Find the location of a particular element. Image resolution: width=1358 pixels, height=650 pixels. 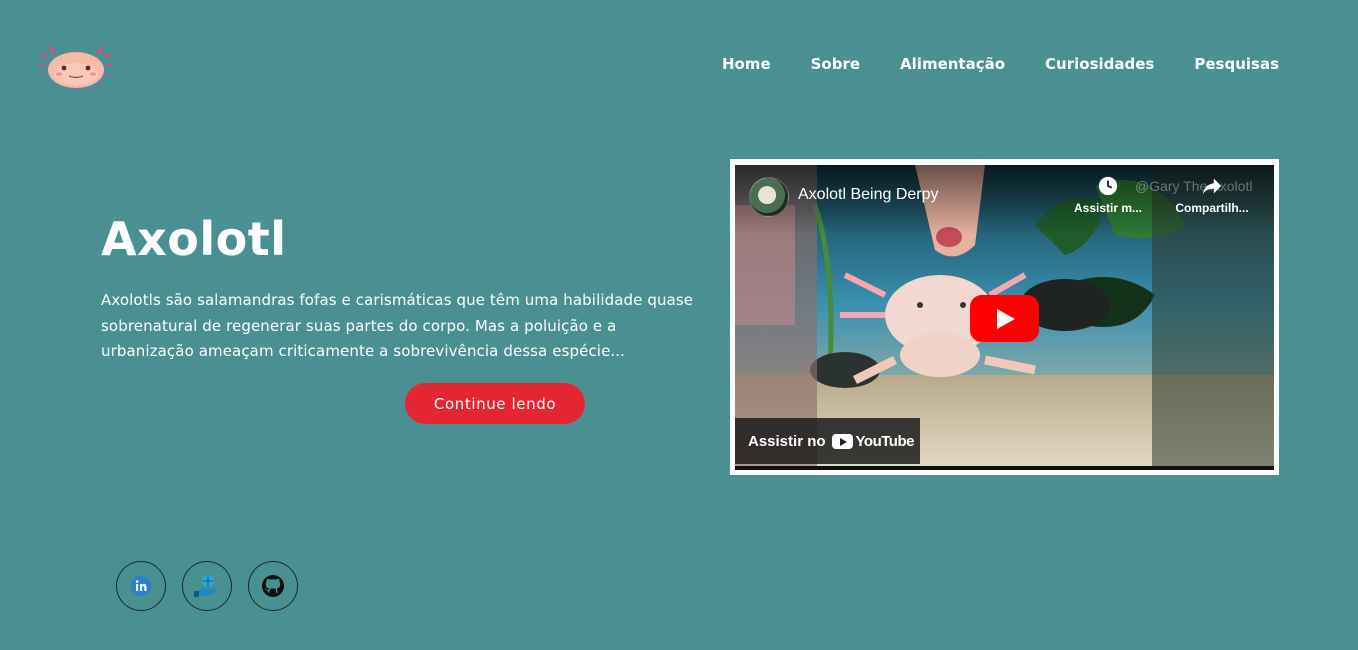

social-links is located at coordinates (207, 586).